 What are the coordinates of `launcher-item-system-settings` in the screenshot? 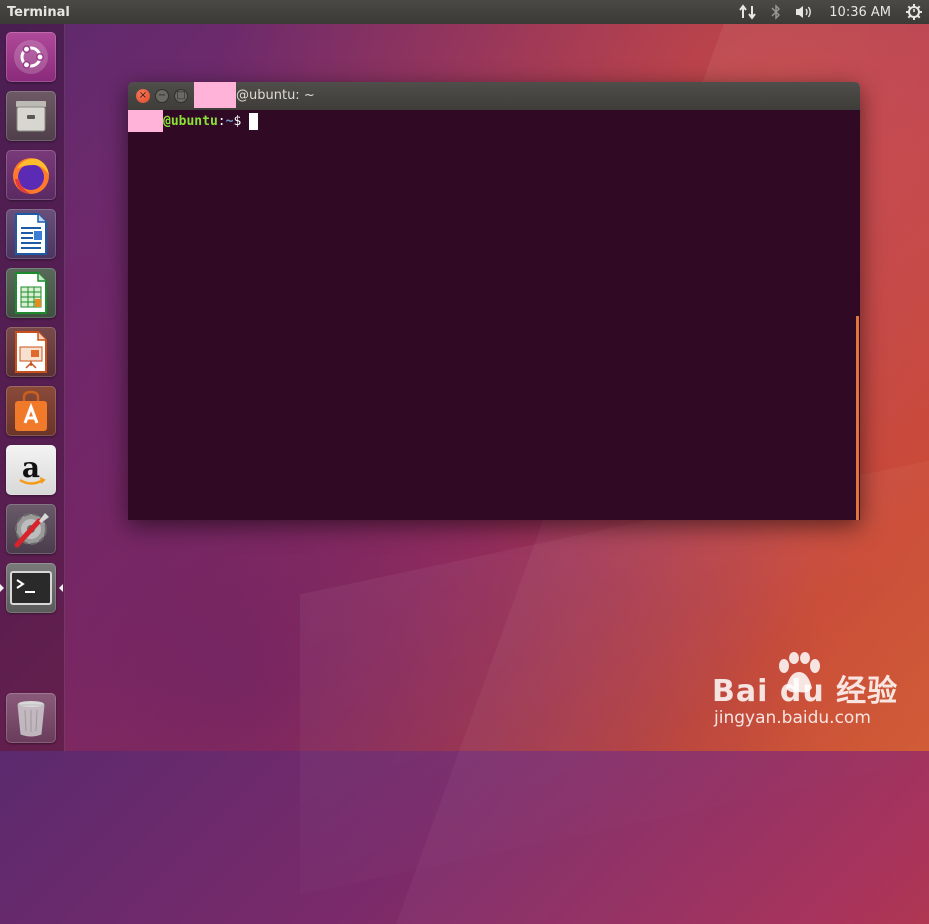 It's located at (31, 529).